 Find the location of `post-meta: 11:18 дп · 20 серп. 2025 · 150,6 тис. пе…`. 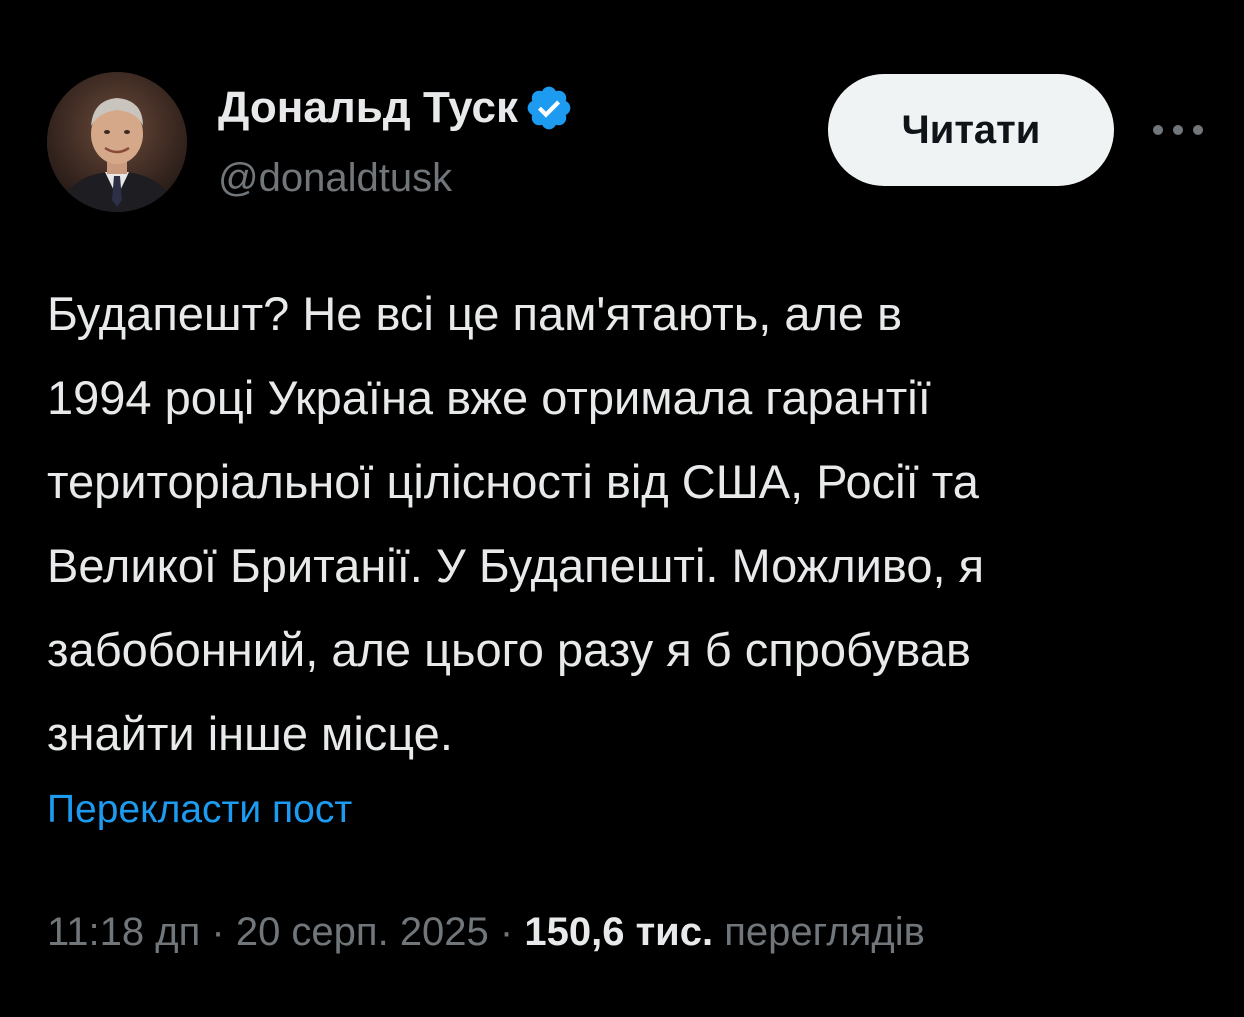

post-meta: 11:18 дп · 20 серп. 2025 · 150,6 тис. пе… is located at coordinates (486, 932).